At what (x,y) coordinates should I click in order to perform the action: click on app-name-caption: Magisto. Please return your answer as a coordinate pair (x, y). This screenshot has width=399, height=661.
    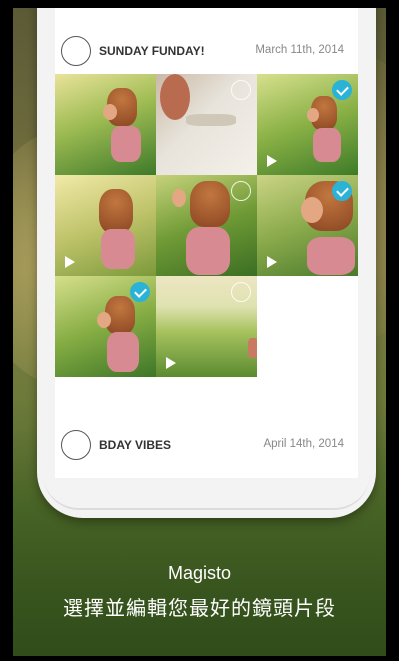
    Looking at the image, I should click on (199, 573).